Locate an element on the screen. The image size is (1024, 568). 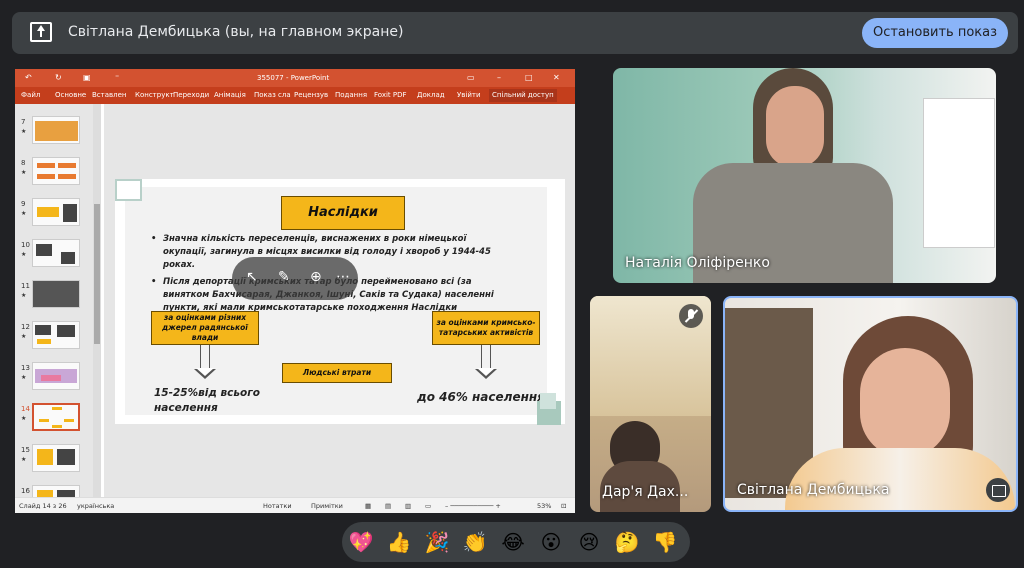
more-icon: ⋯ is located at coordinates (343, 277).